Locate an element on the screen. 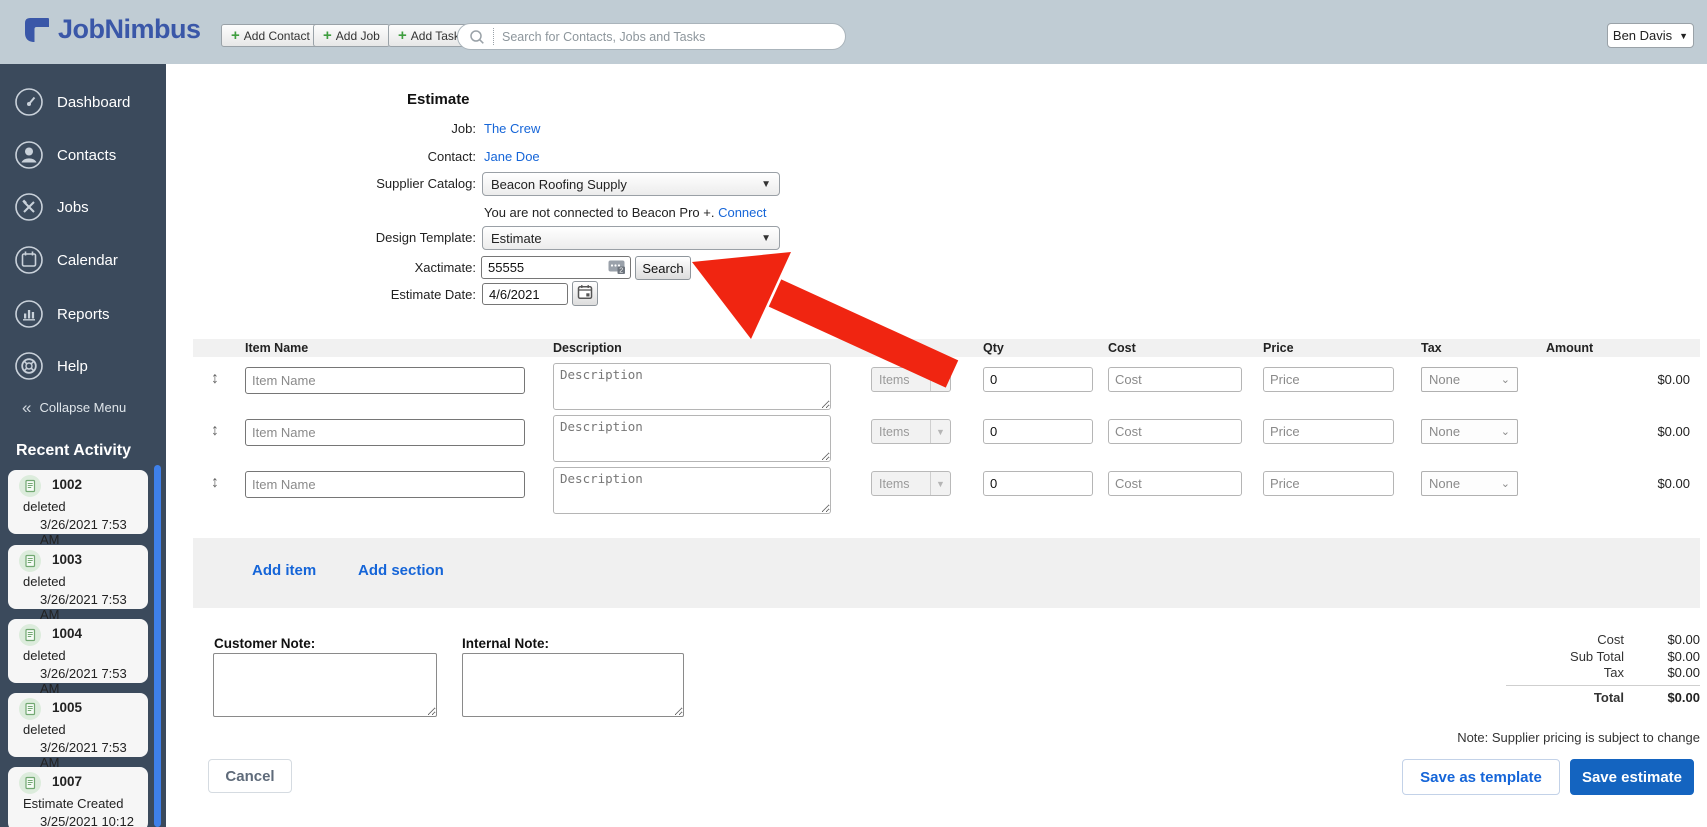  internal-note-textarea is located at coordinates (573, 685).